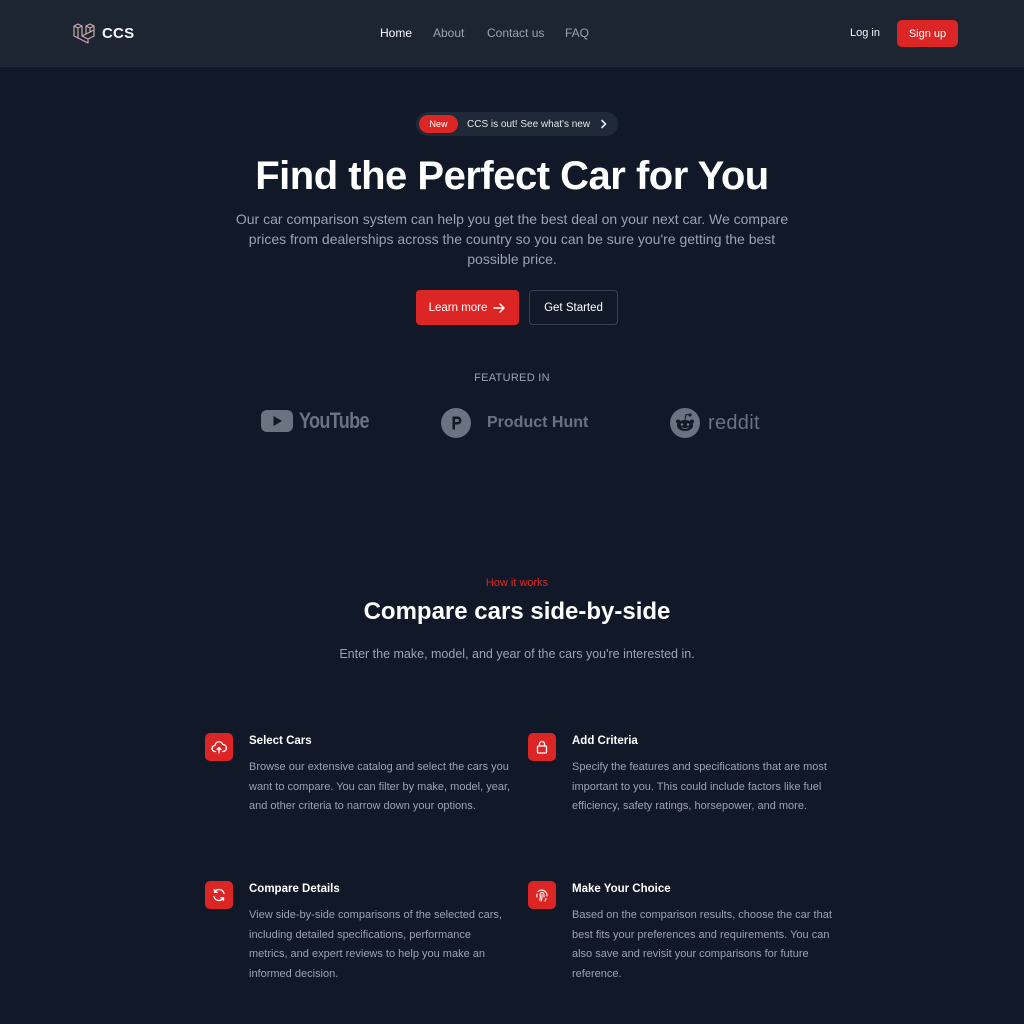 The image size is (1024, 1024). I want to click on product-hunt-logo-icon, so click(456, 423).